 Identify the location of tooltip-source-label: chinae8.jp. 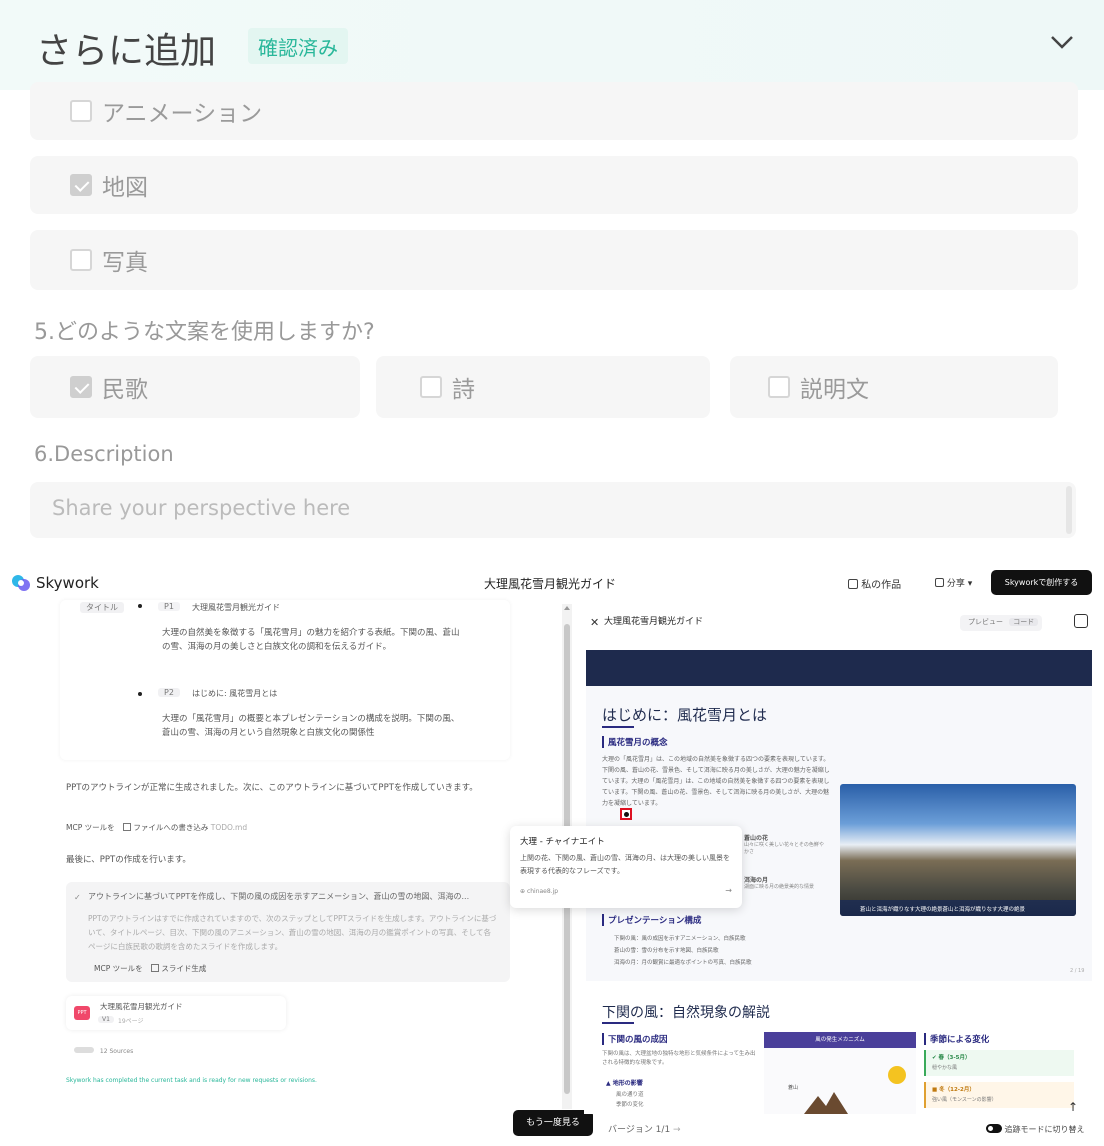
(542, 891).